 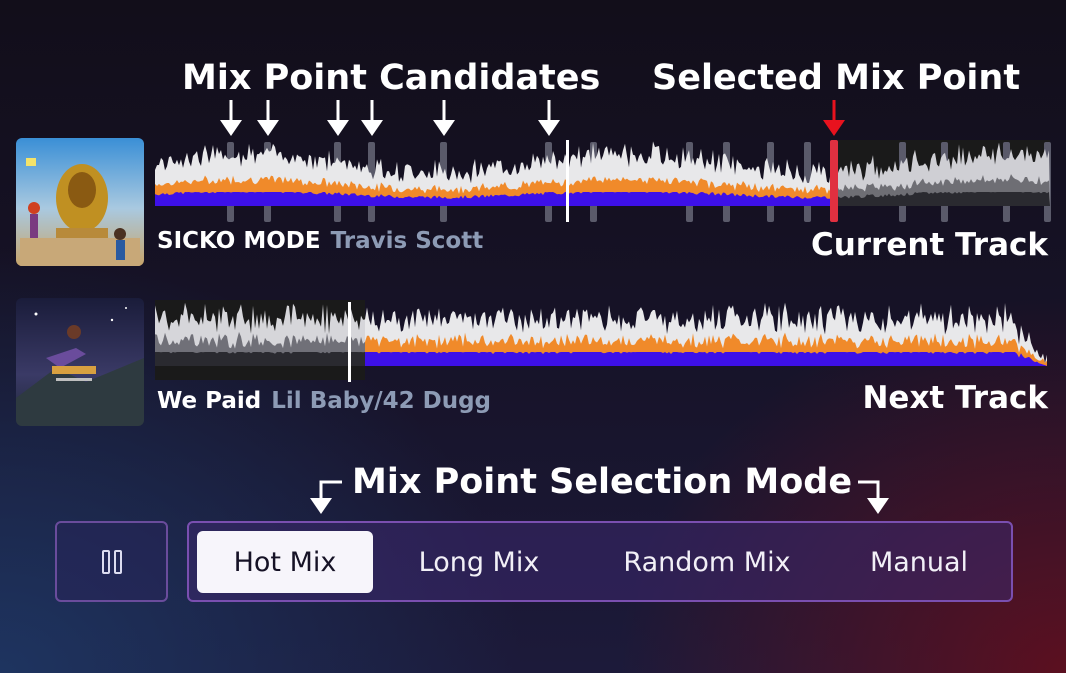 I want to click on mode-long-mix: Long Mix, so click(x=479, y=562).